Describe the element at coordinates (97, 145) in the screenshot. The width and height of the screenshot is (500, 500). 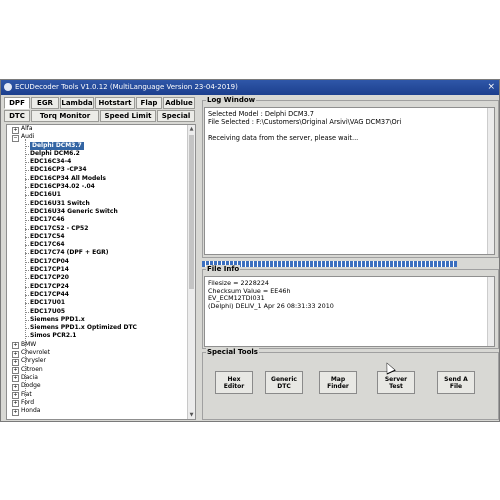
I see `tree-node-ecu: Delphi DCM3.7` at that location.